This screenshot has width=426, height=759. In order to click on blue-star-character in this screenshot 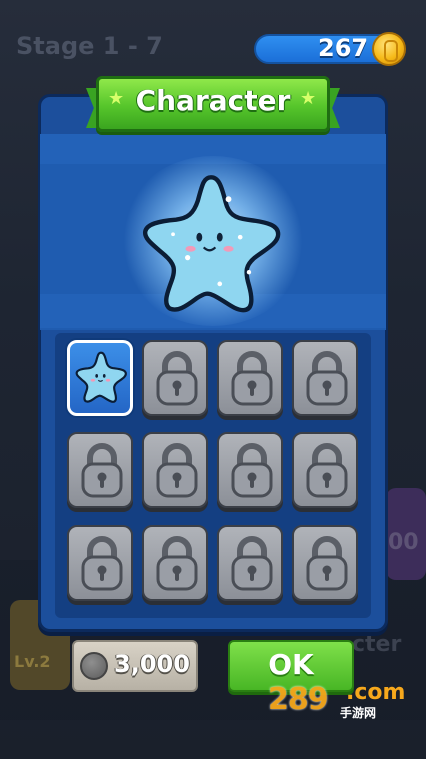, I will do `click(212, 244)`.